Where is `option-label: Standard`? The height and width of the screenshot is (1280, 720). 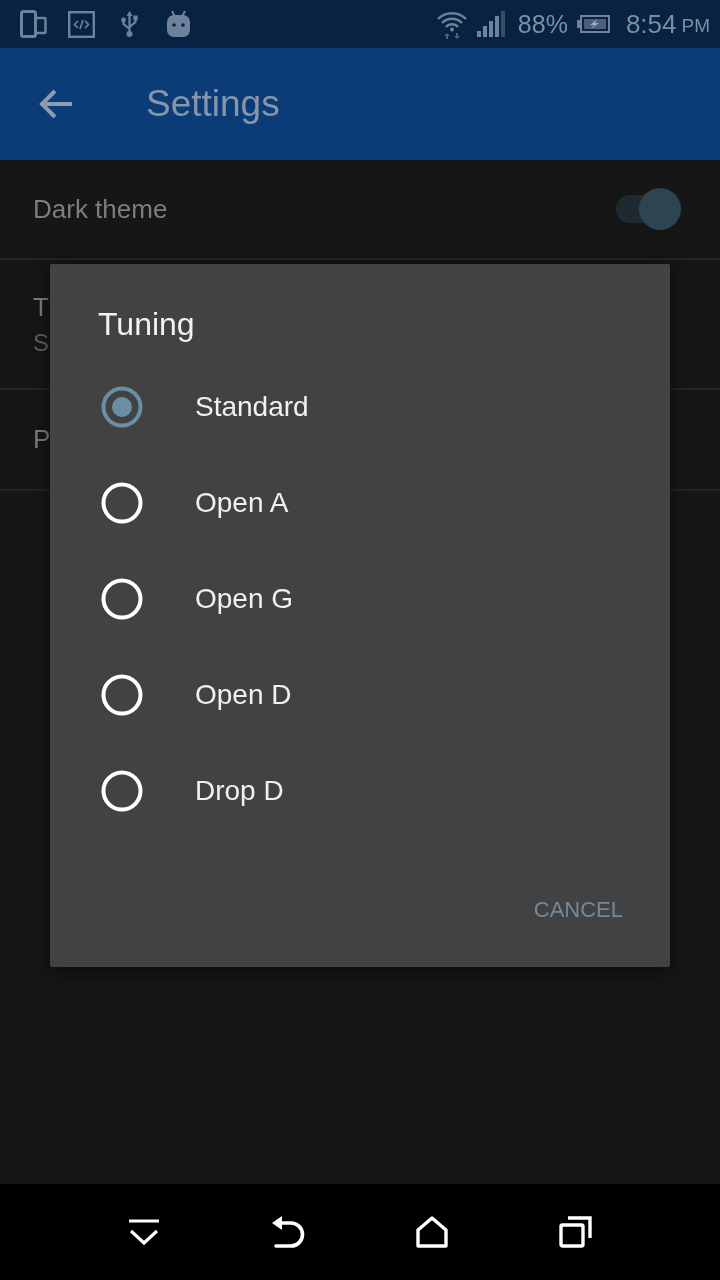
option-label: Standard is located at coordinates (252, 407).